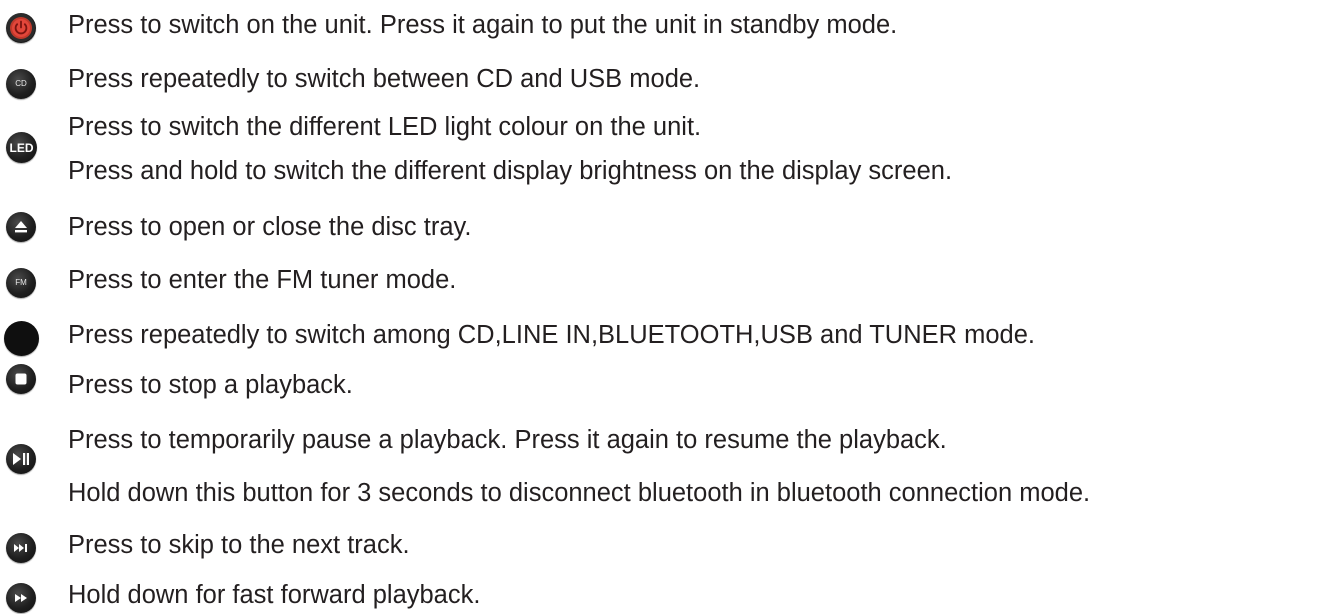 The image size is (1344, 614). What do you see at coordinates (274, 595) in the screenshot?
I see `description-text: Hold down for fast forward playback.` at bounding box center [274, 595].